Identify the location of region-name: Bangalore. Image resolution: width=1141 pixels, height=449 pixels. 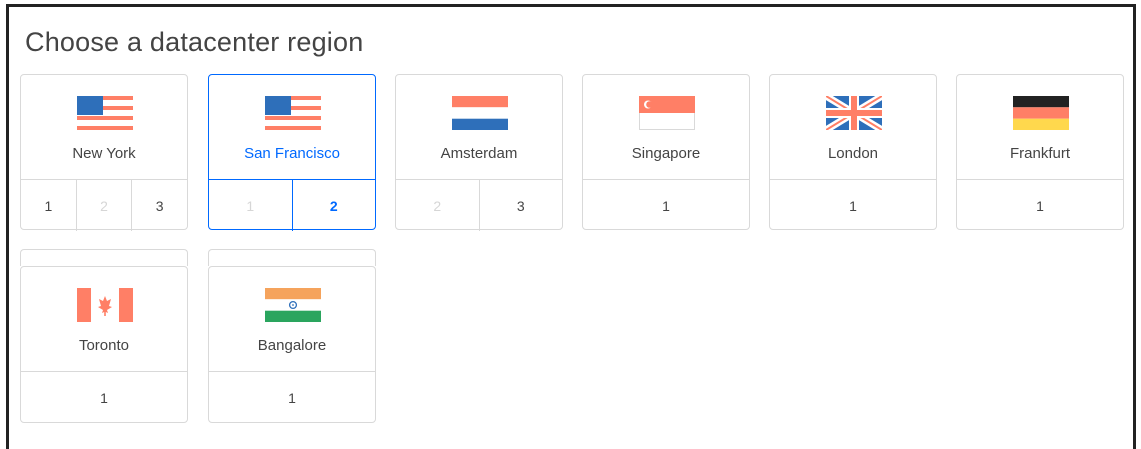
(292, 345).